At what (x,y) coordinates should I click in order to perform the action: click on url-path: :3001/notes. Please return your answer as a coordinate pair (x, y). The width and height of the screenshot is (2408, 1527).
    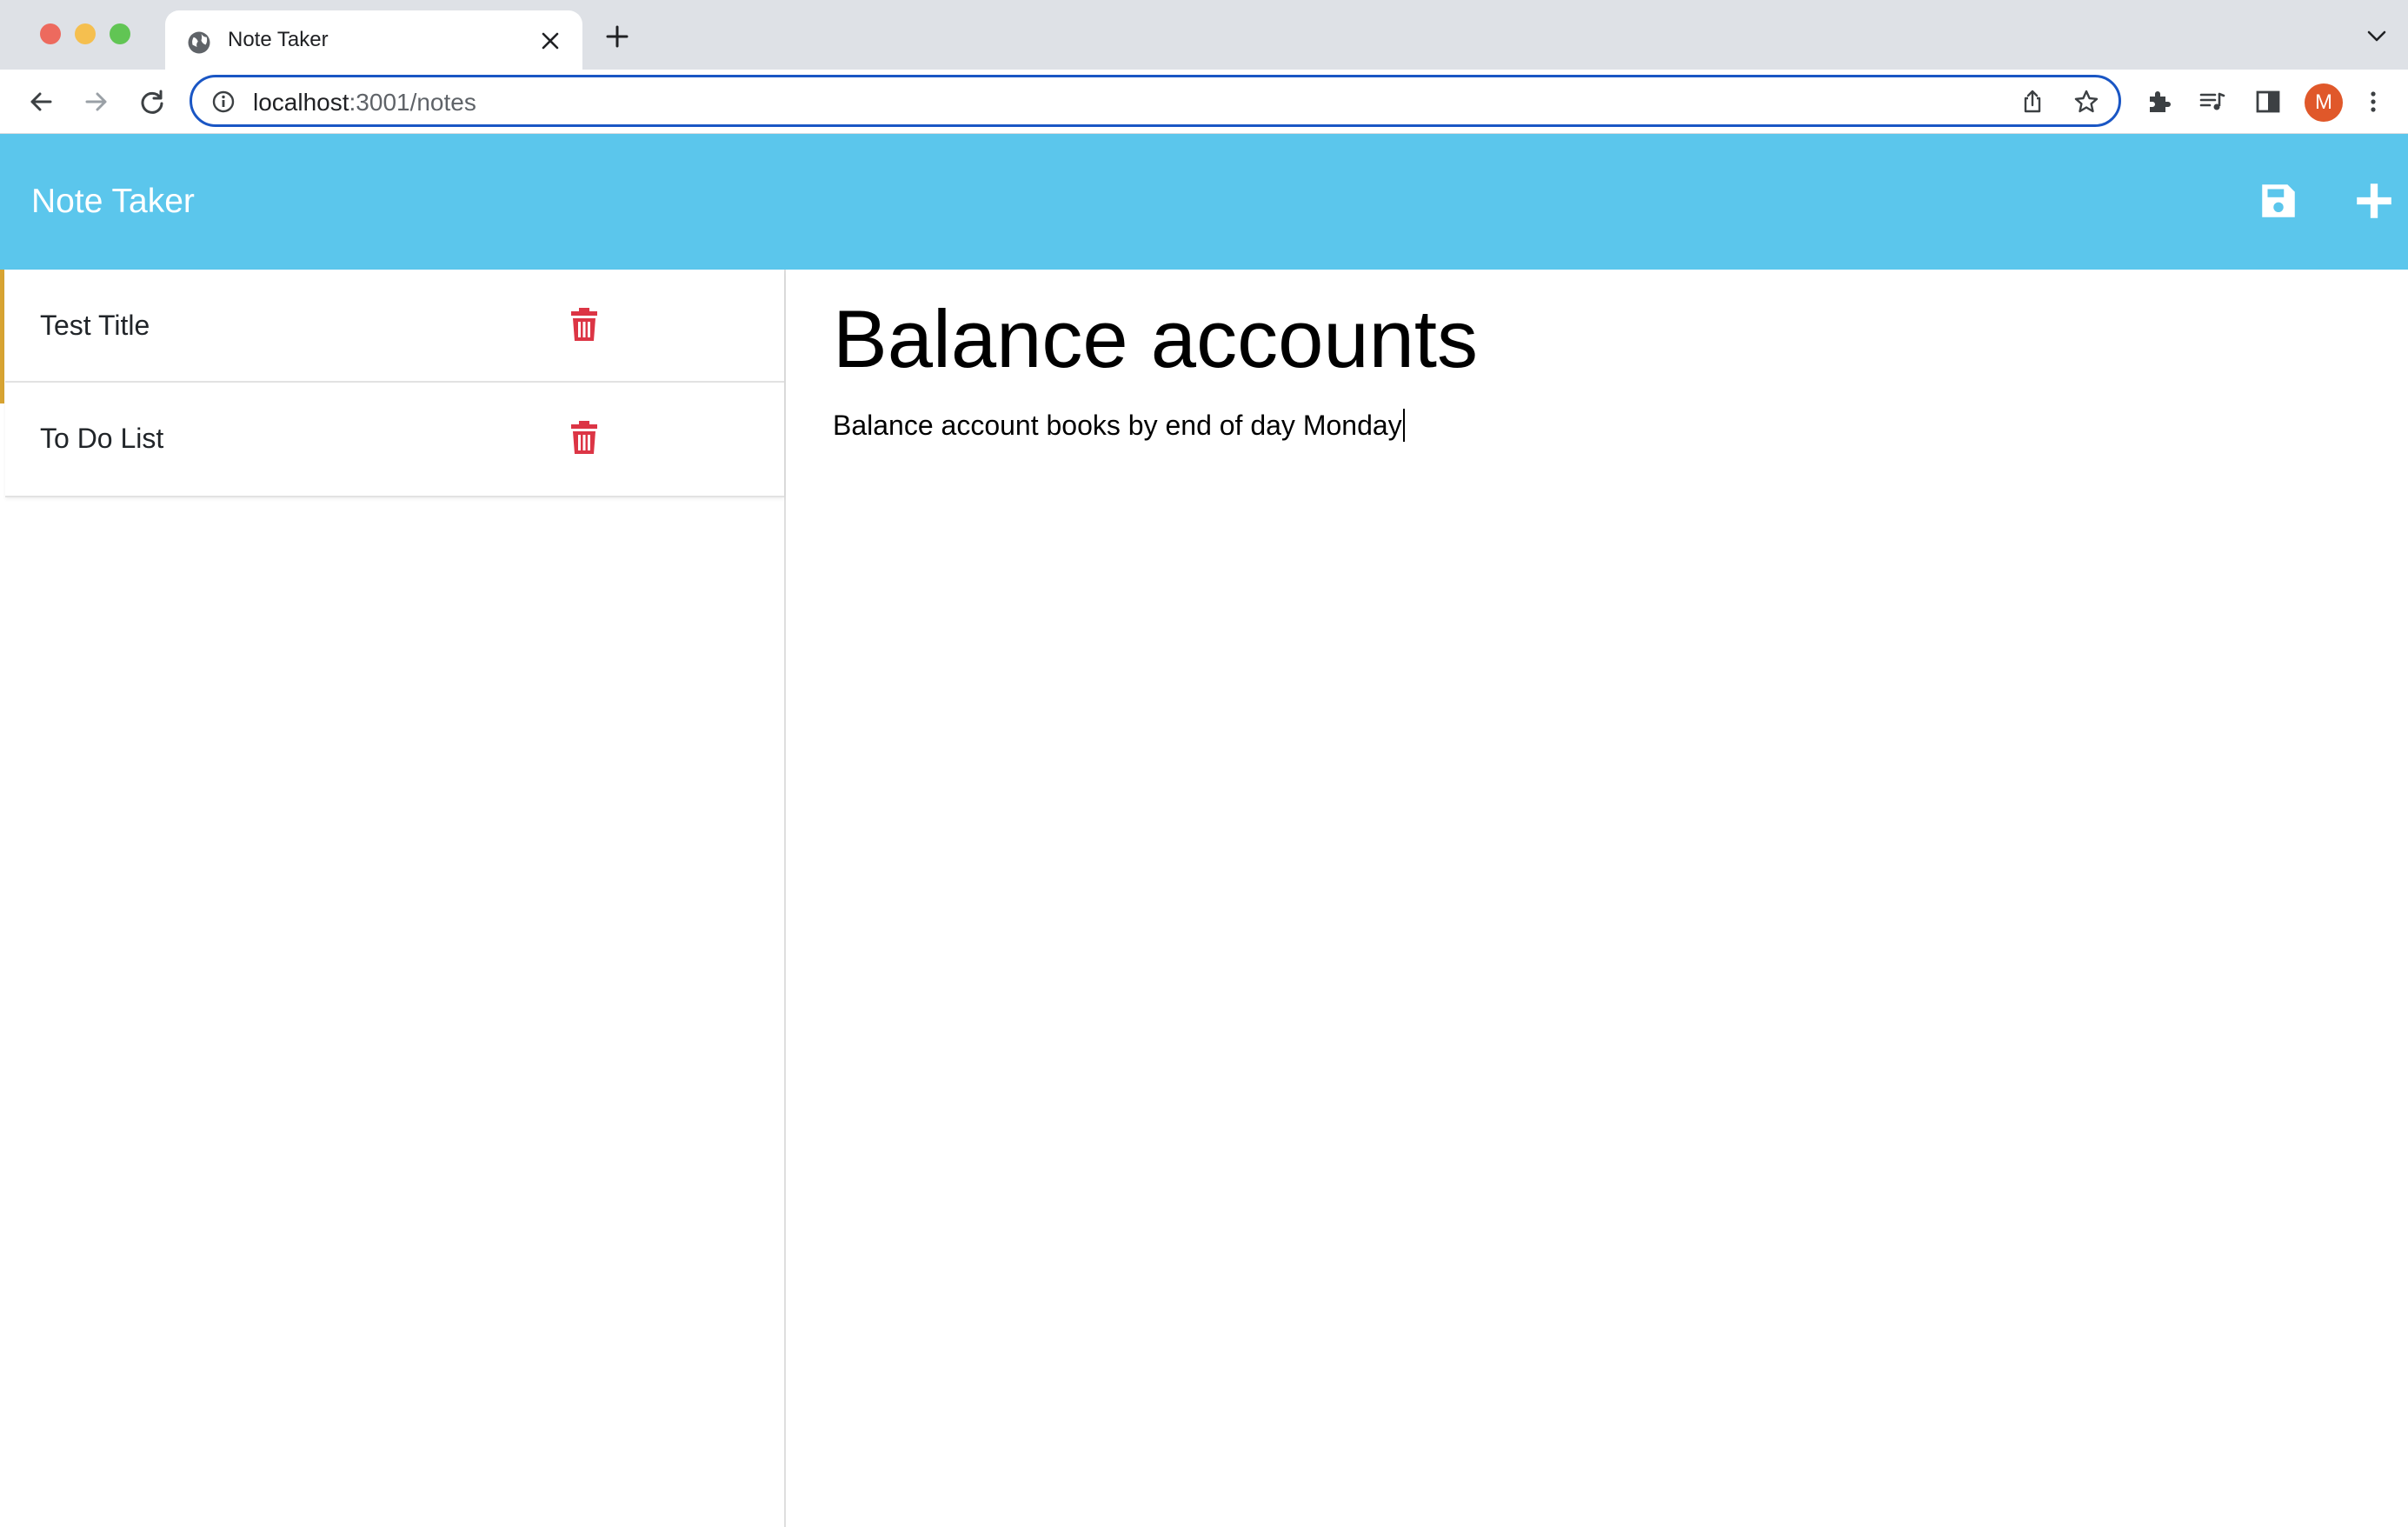
    Looking at the image, I should click on (413, 102).